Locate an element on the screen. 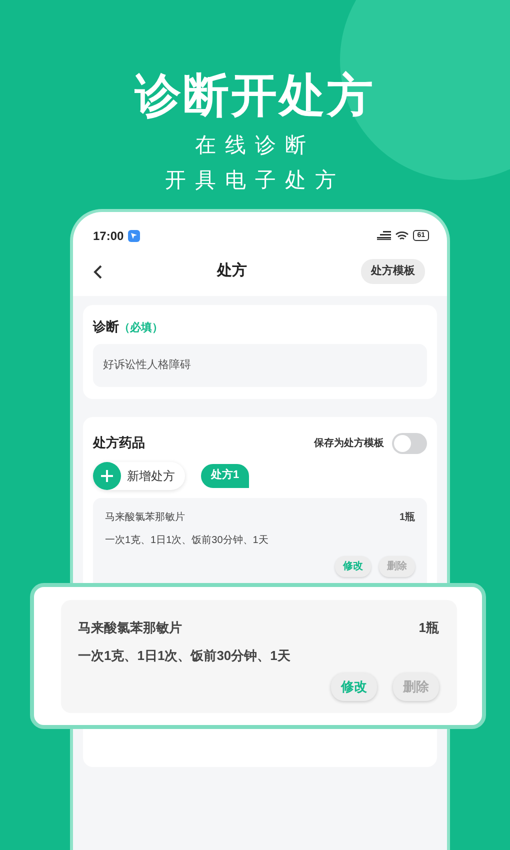 The width and height of the screenshot is (510, 850). wifi-icon is located at coordinates (402, 235).